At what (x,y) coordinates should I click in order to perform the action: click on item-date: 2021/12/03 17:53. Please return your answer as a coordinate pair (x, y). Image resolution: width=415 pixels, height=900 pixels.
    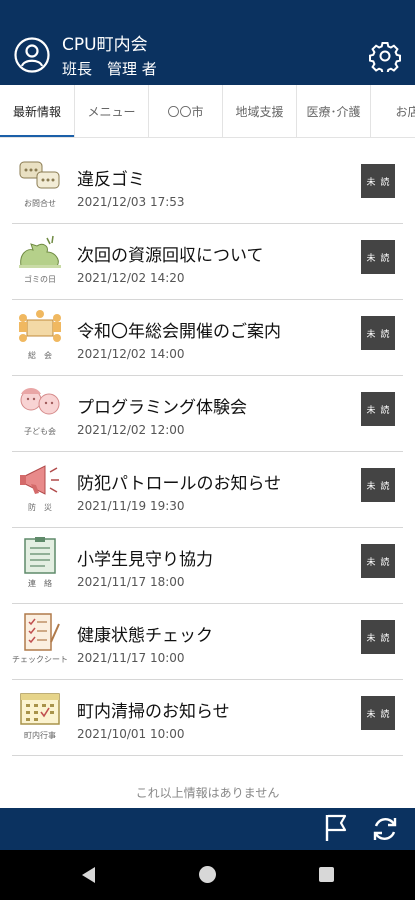
    Looking at the image, I should click on (131, 202).